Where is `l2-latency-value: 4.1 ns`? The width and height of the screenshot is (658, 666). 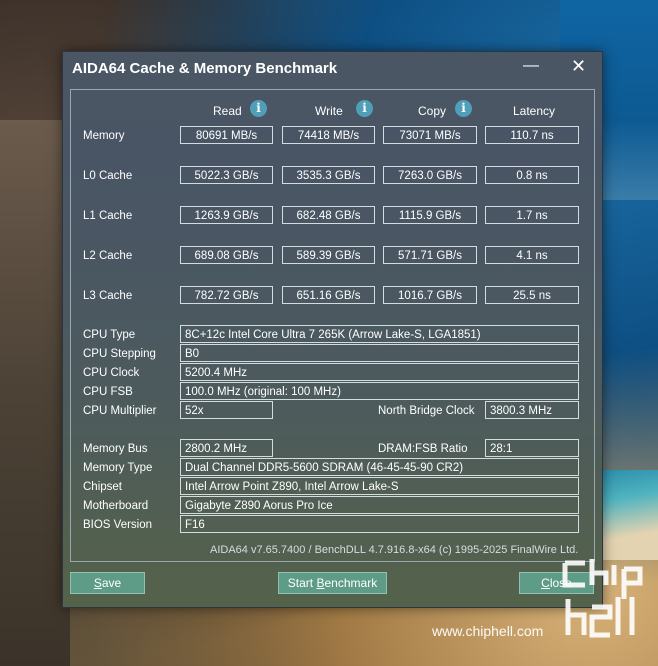
l2-latency-value: 4.1 ns is located at coordinates (532, 255).